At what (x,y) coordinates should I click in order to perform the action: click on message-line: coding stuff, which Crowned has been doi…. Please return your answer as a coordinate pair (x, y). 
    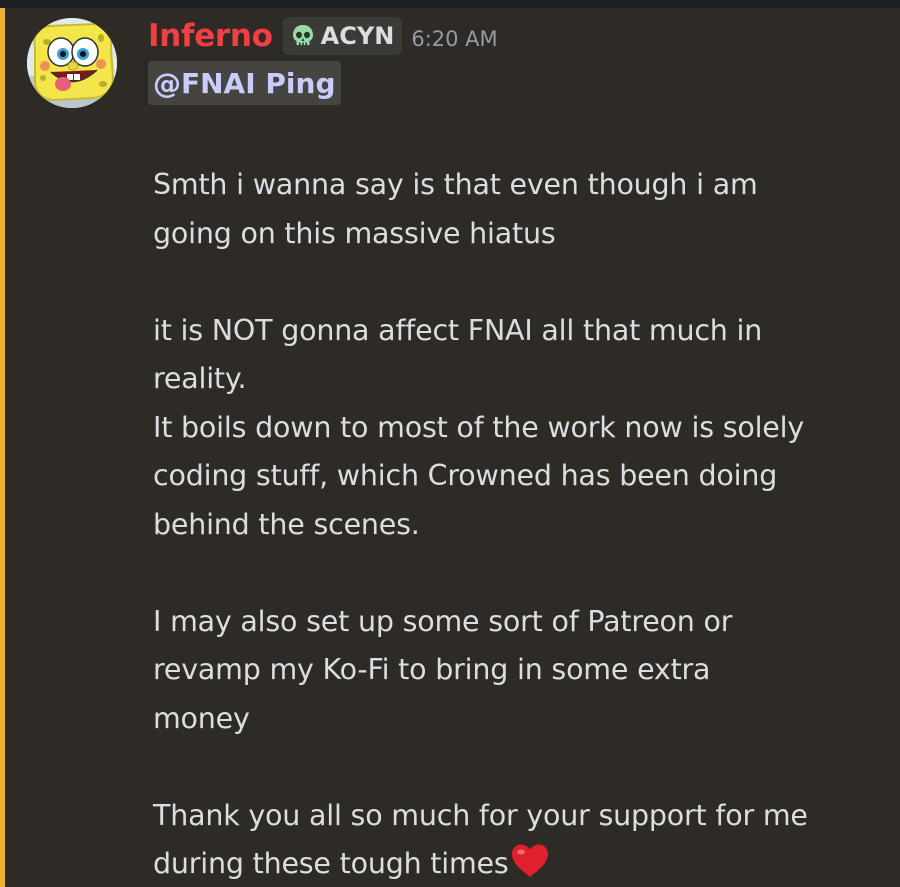
    Looking at the image, I should click on (465, 475).